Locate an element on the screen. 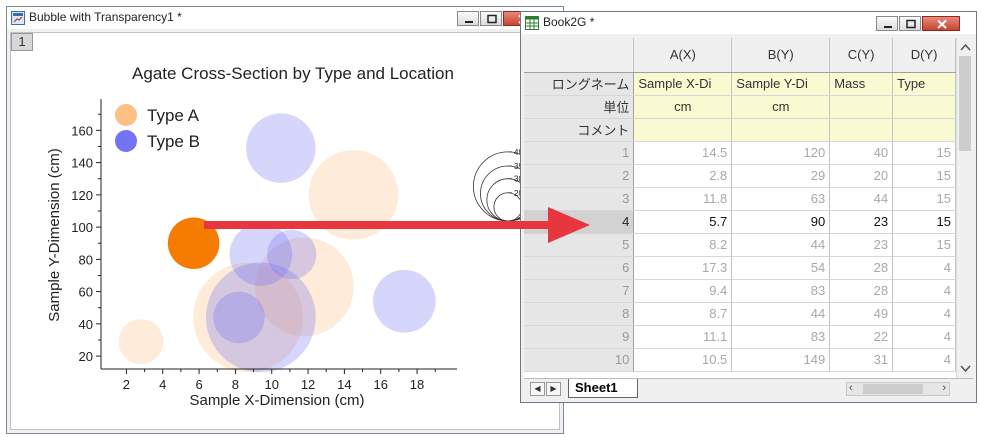 Image resolution: width=981 pixels, height=437 pixels. horizontal-scroll-thumb is located at coordinates (893, 389).